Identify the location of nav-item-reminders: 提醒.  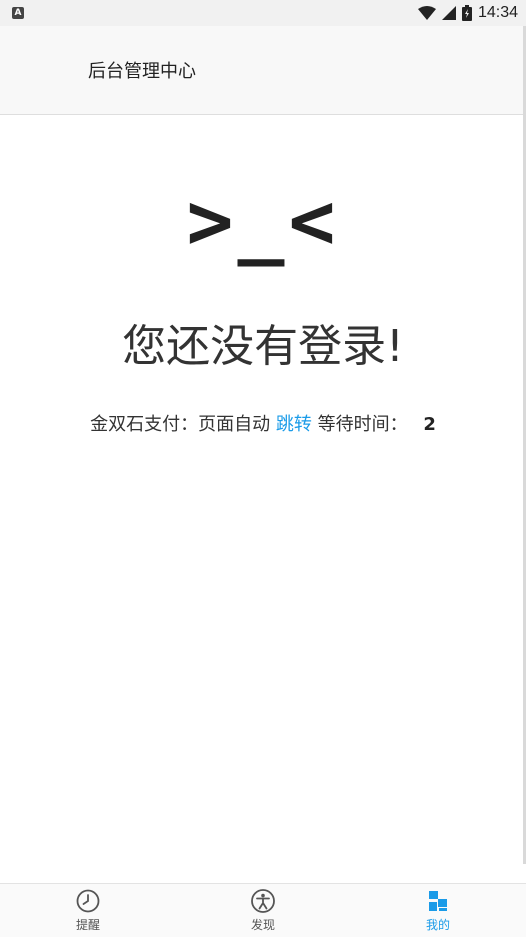
(88, 912).